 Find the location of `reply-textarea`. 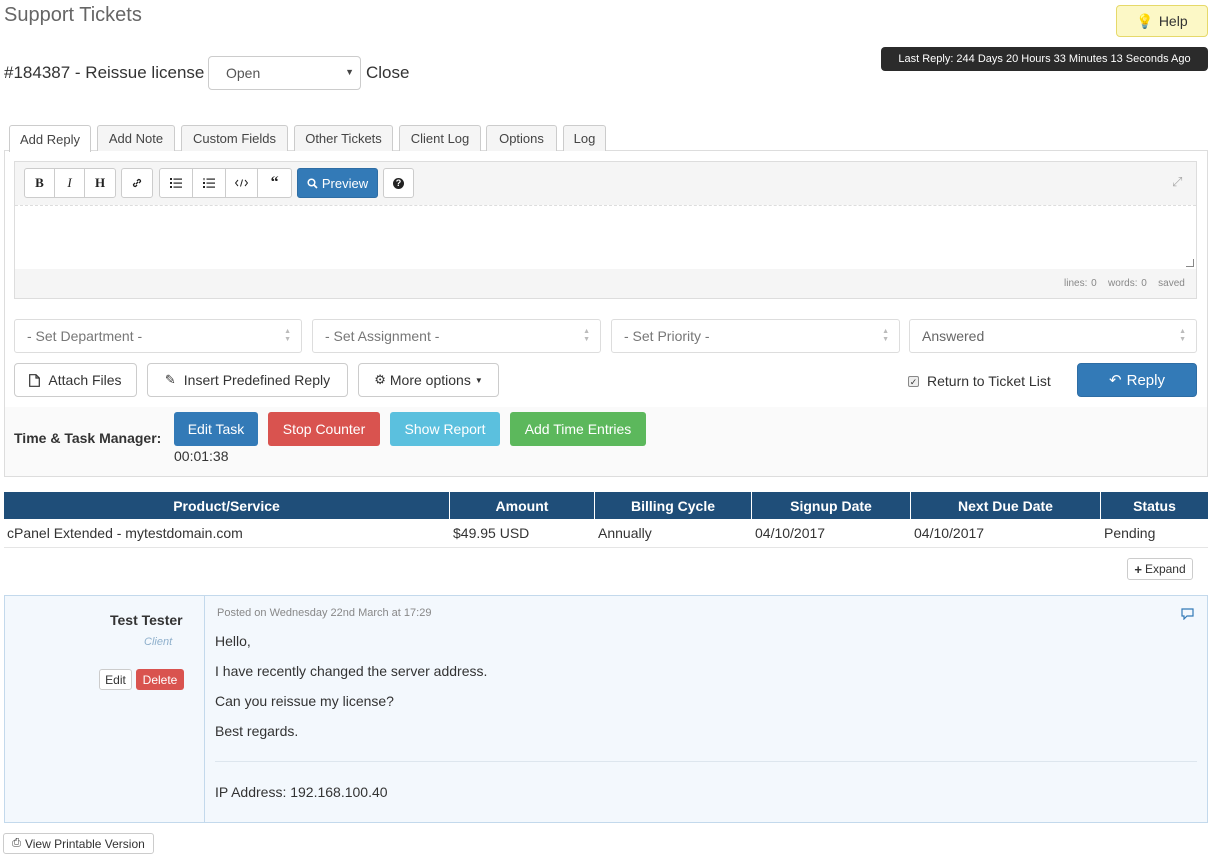

reply-textarea is located at coordinates (605, 237).